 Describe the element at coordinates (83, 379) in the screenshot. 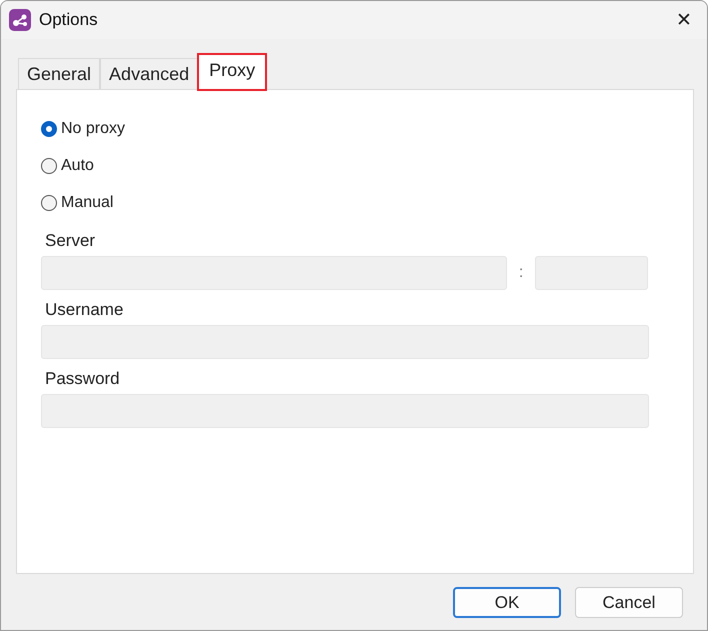

I see `field-label: Password` at that location.